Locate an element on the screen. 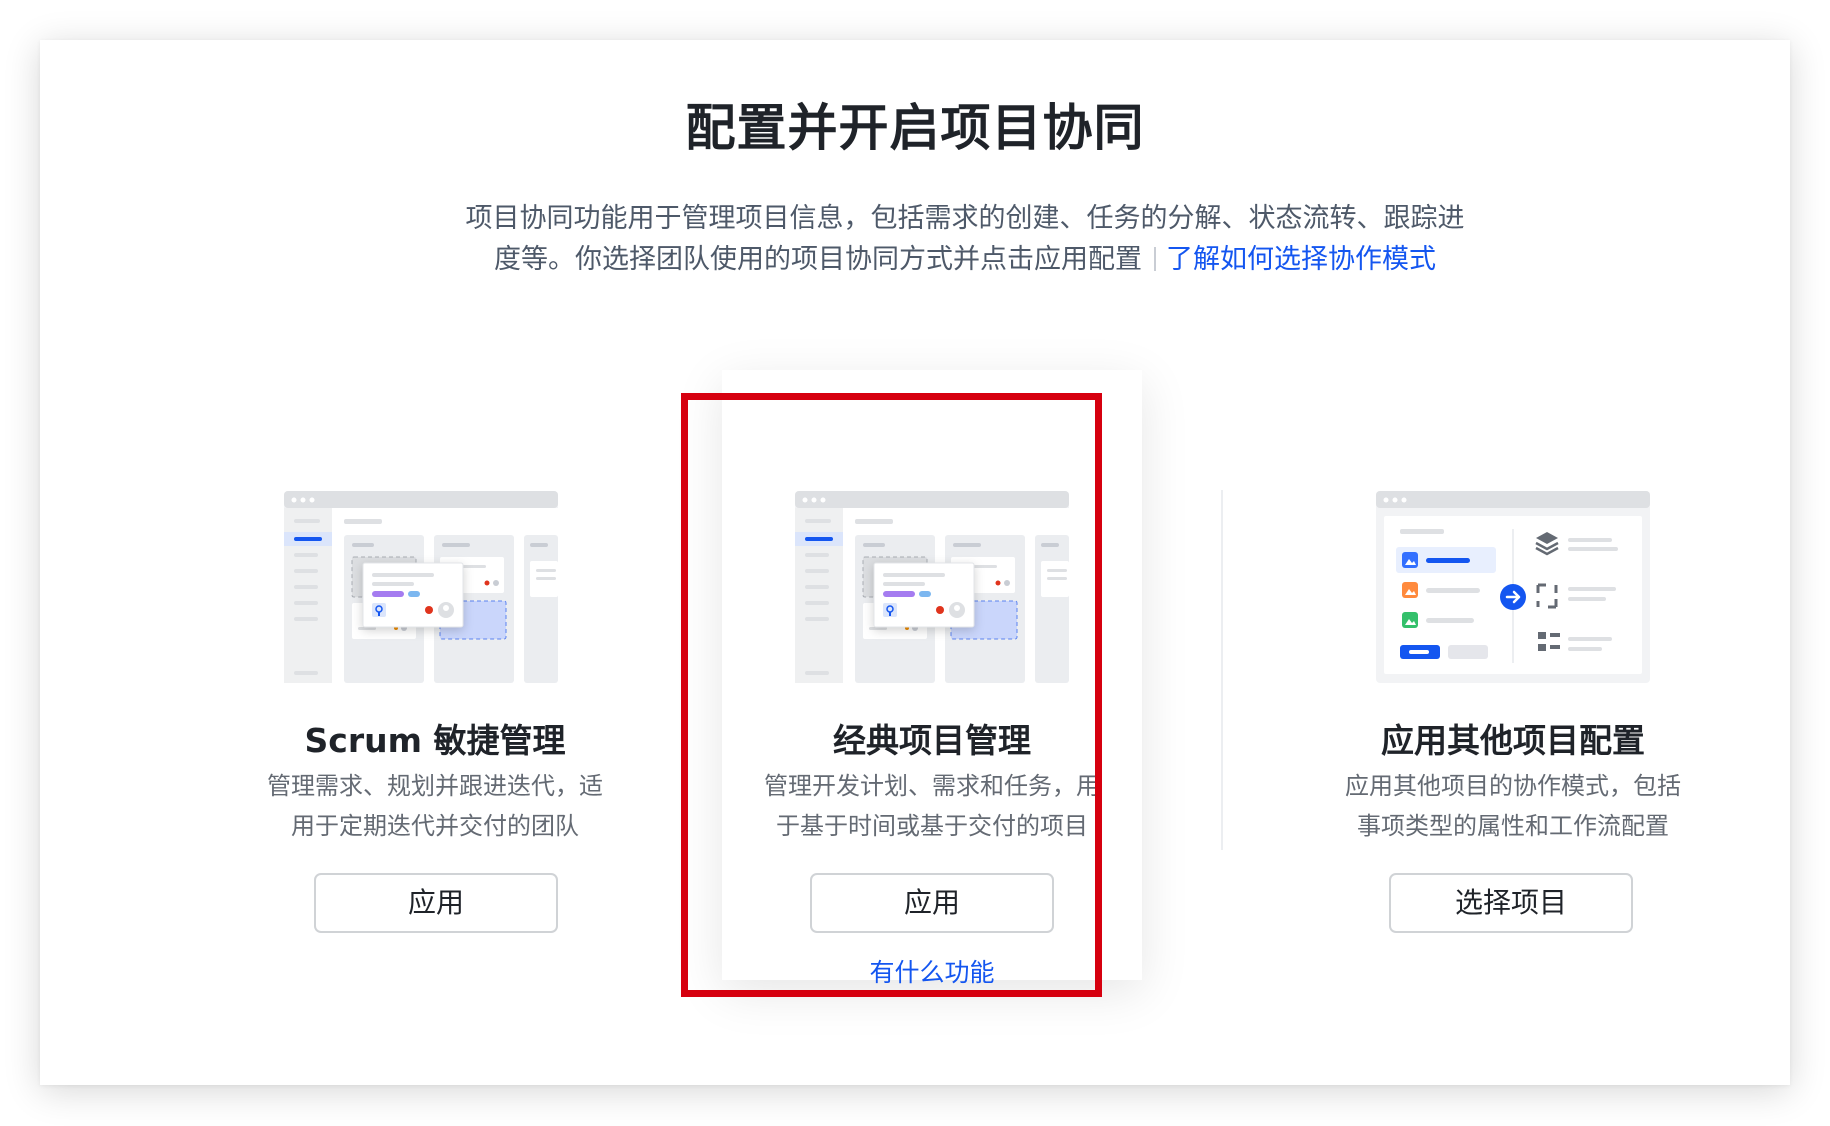 The width and height of the screenshot is (1830, 1126). description-line-1: 项目协同功能用于管理项目信息，包括需求的创建、任务的分解、状态流转、跟踪进 is located at coordinates (965, 218).